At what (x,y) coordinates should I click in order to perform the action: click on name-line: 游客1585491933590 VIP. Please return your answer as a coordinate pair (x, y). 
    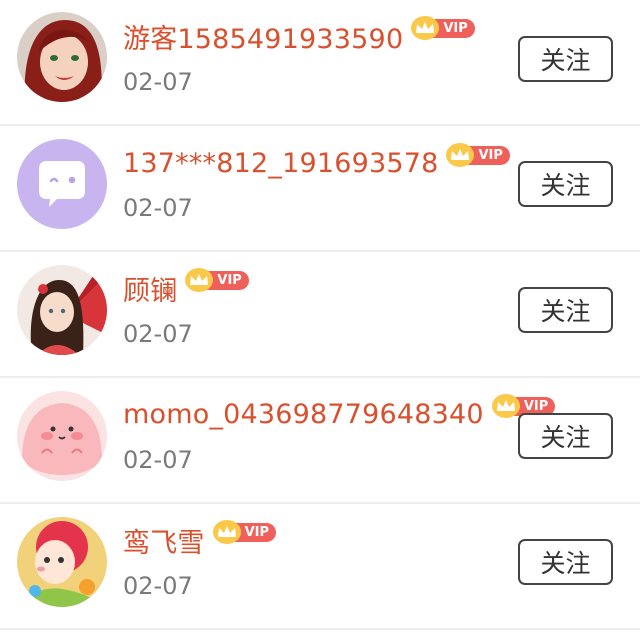
    Looking at the image, I should click on (299, 36).